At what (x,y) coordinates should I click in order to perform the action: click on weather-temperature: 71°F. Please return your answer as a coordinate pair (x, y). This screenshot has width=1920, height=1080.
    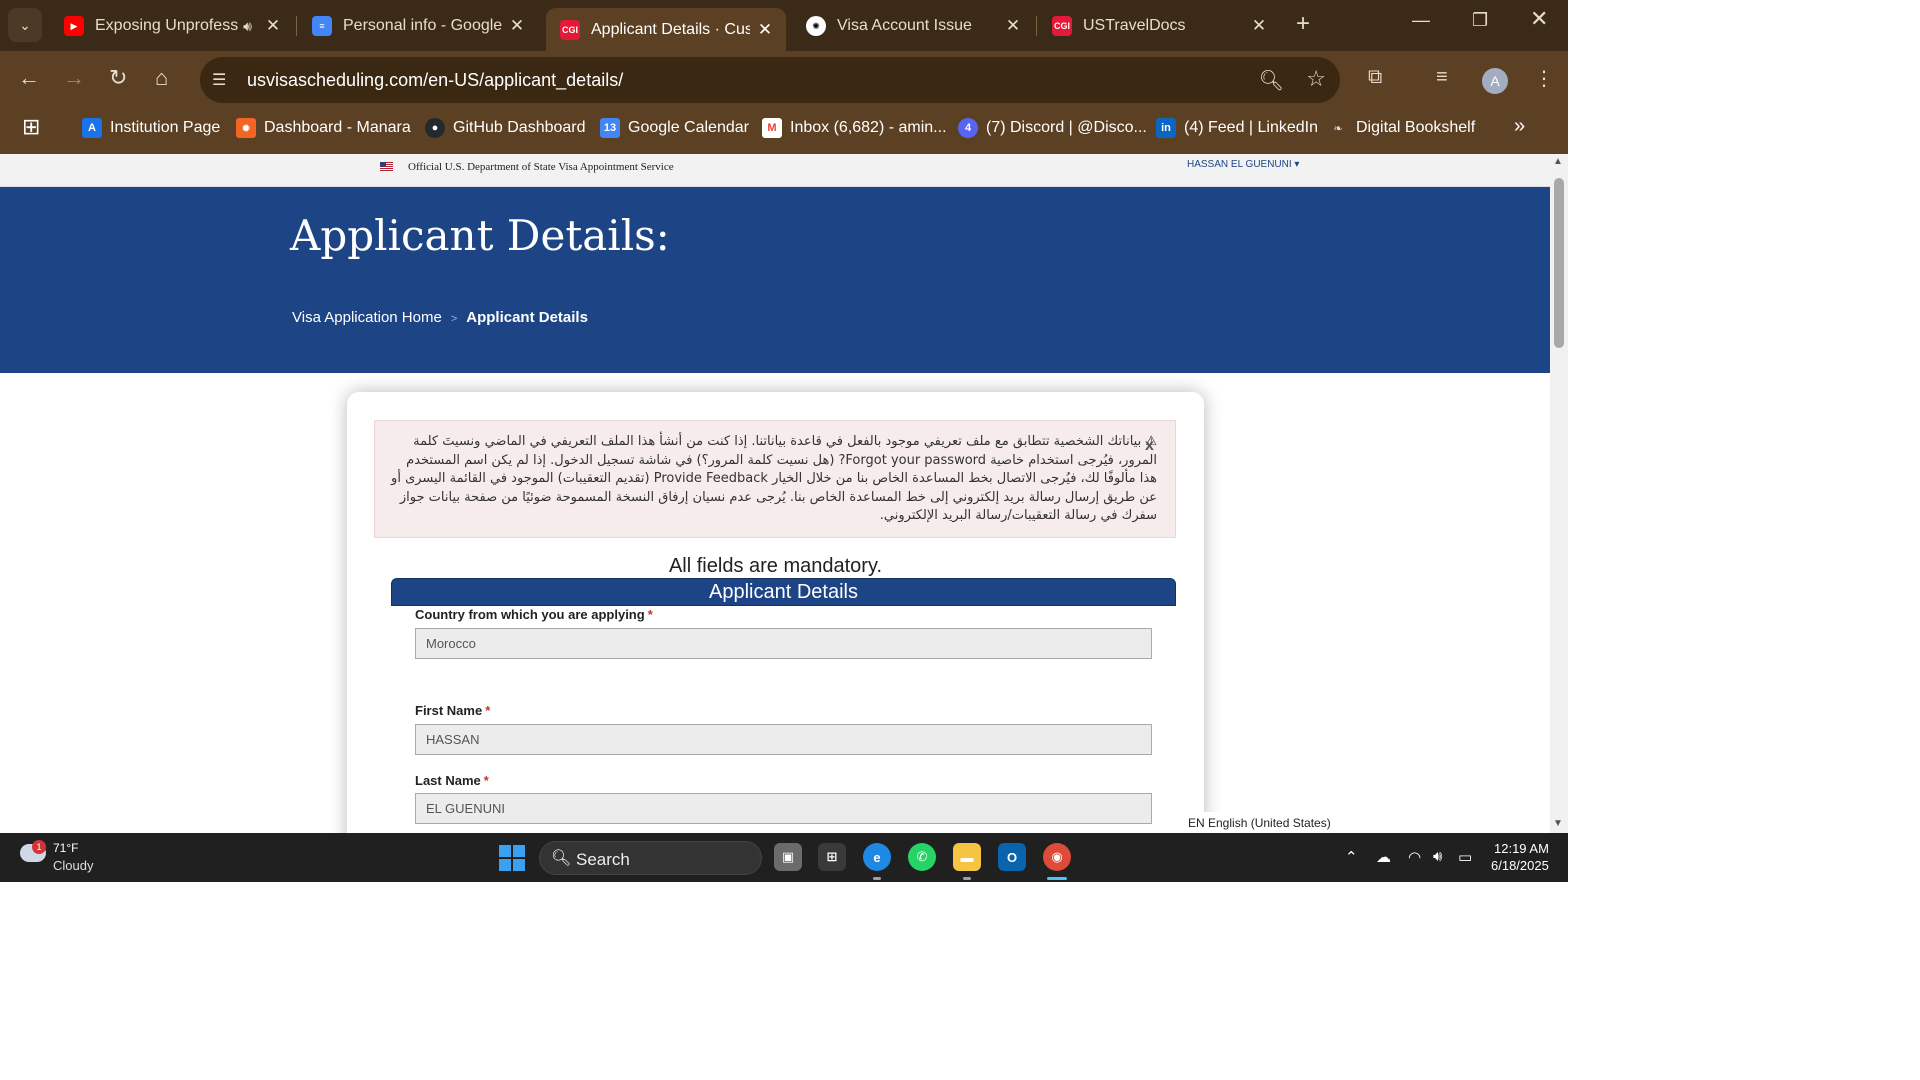
    Looking at the image, I should click on (65, 848).